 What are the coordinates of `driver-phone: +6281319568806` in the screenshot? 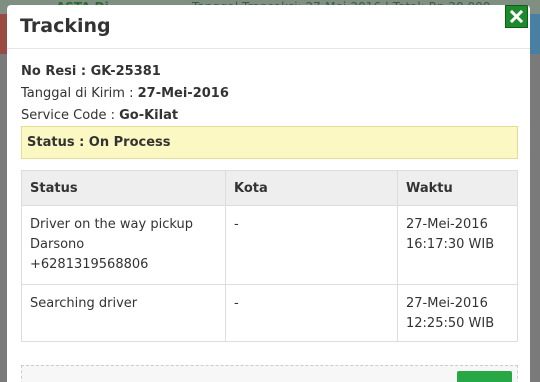 It's located at (89, 264).